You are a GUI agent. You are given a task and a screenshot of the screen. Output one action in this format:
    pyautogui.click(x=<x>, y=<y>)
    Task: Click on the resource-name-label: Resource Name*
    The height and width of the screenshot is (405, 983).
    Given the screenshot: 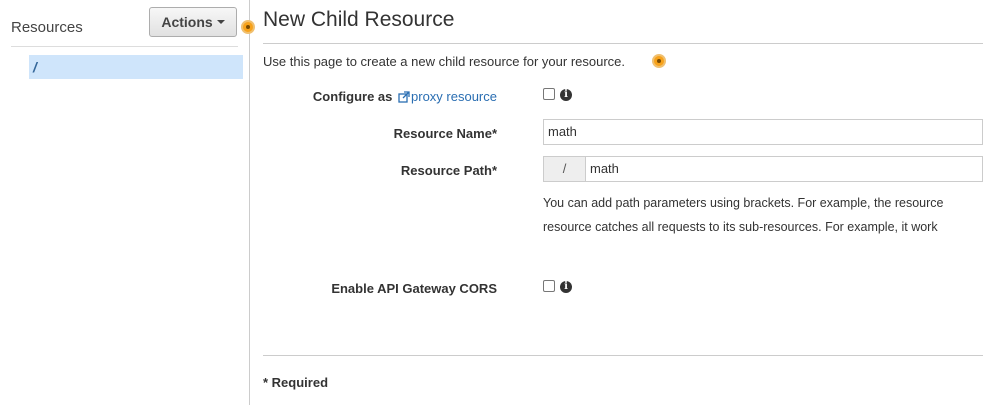 What is the action you would take?
    pyautogui.click(x=445, y=133)
    